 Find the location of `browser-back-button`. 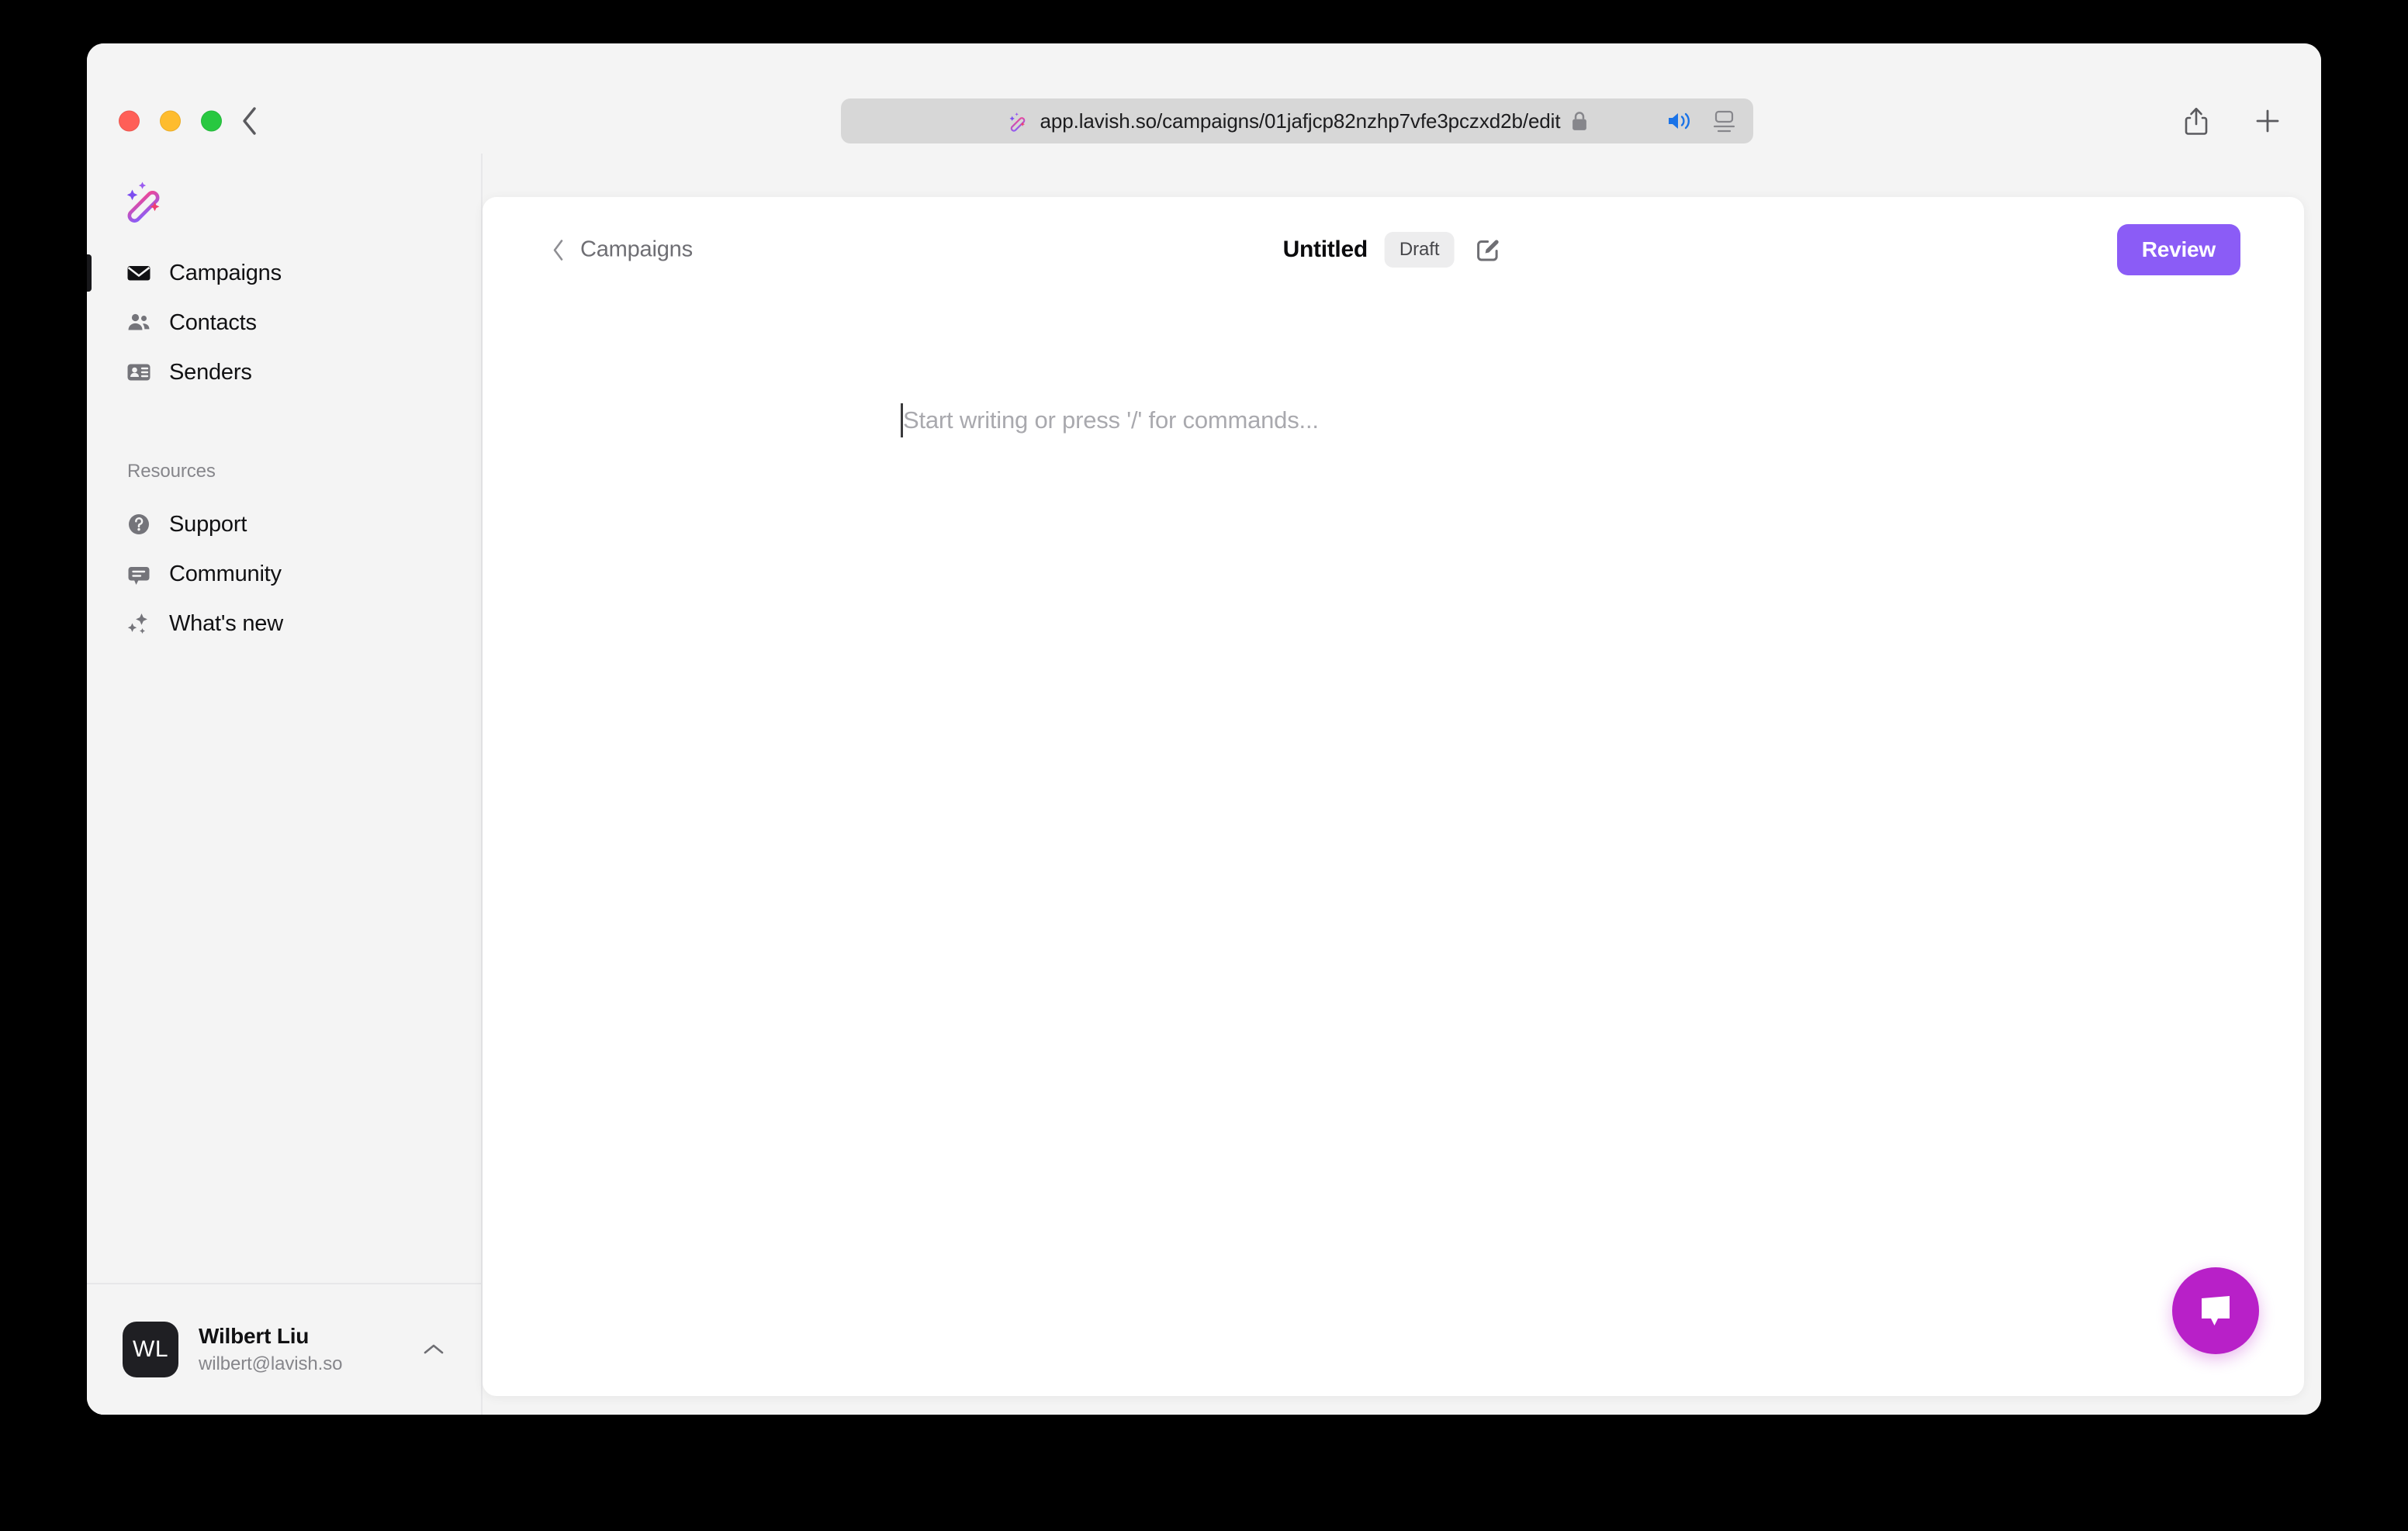

browser-back-button is located at coordinates (250, 121).